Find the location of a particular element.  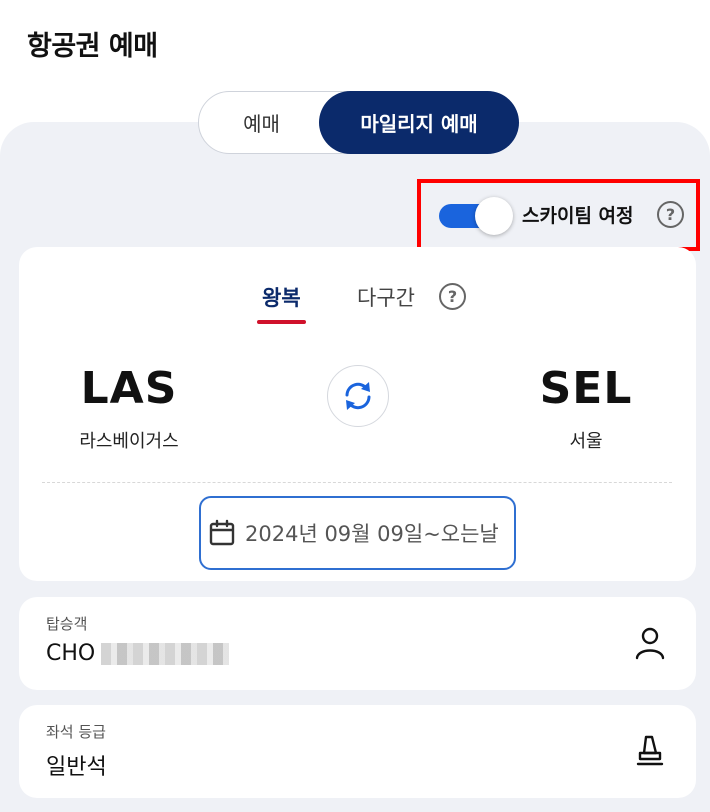

tab-multi-city: 다구간 is located at coordinates (386, 297).